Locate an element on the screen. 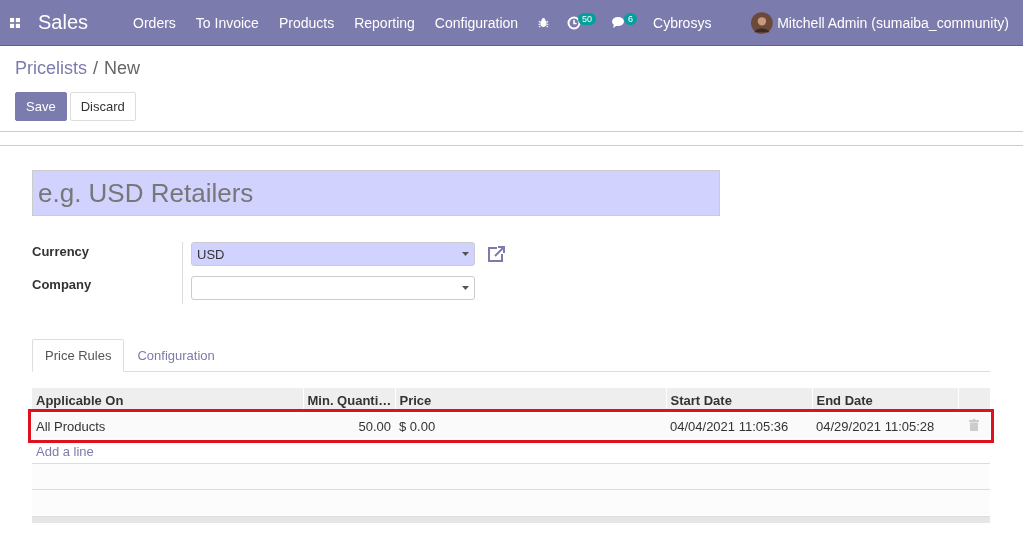 This screenshot has width=1023, height=536. company-switcher: Cybrosys is located at coordinates (682, 22).